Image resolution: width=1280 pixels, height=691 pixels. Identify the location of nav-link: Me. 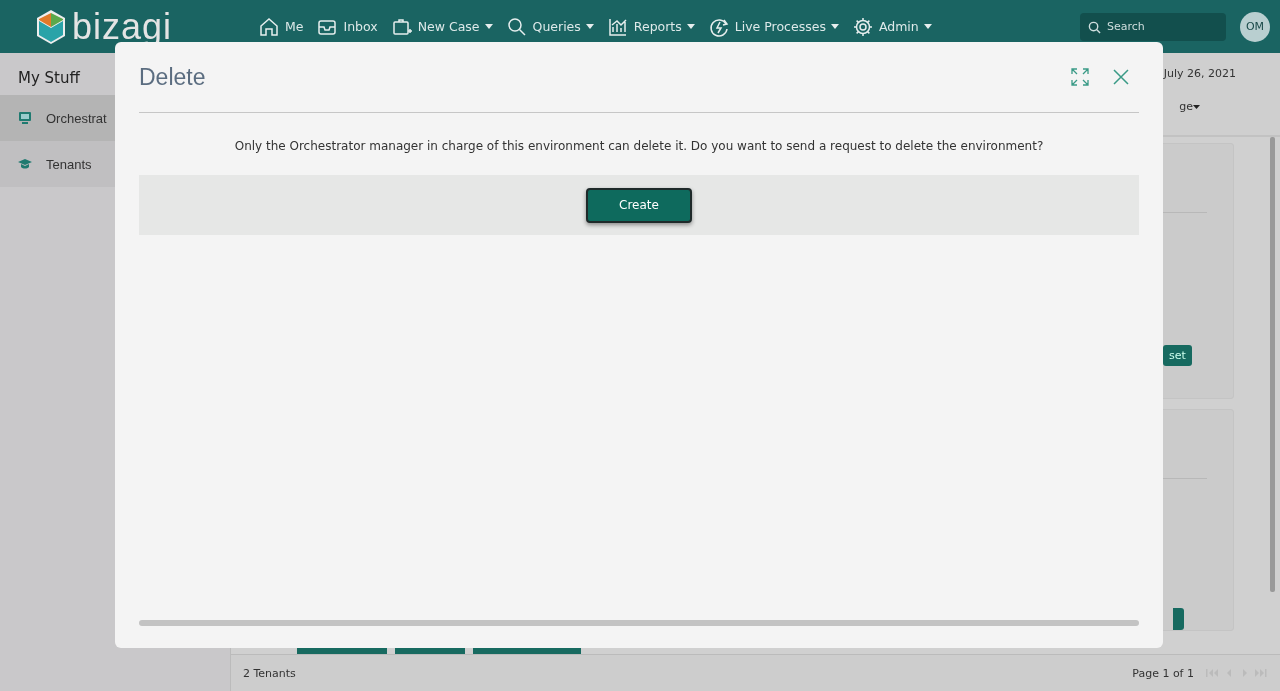
(281, 26).